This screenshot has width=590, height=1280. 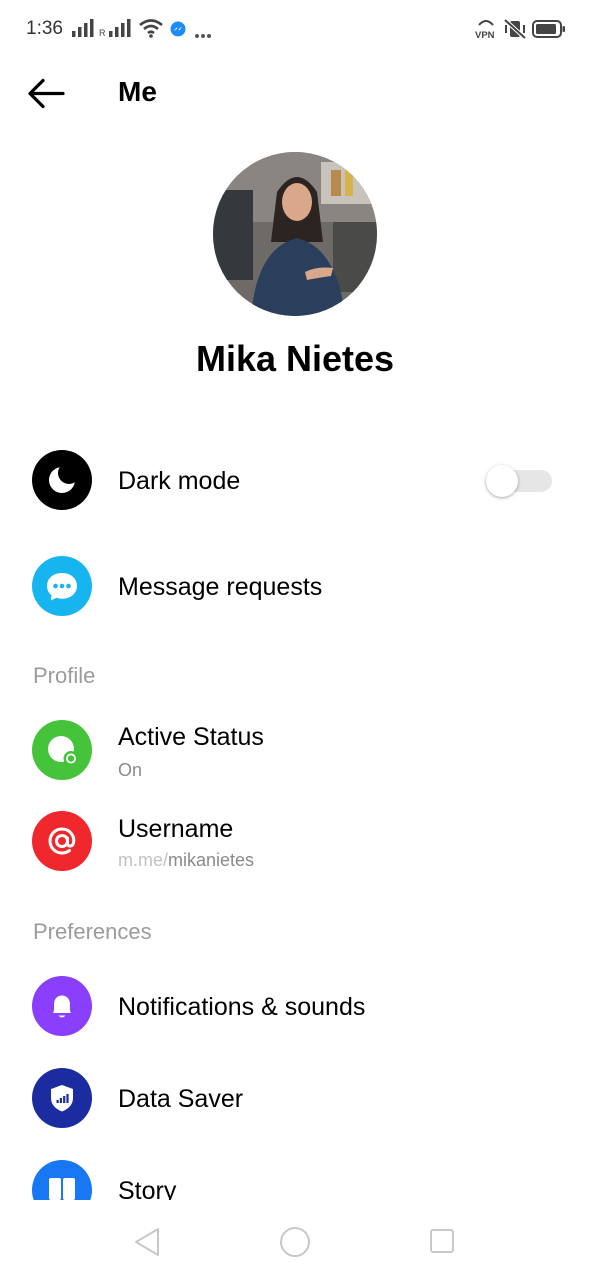 I want to click on story-row: Story, so click(x=295, y=1175).